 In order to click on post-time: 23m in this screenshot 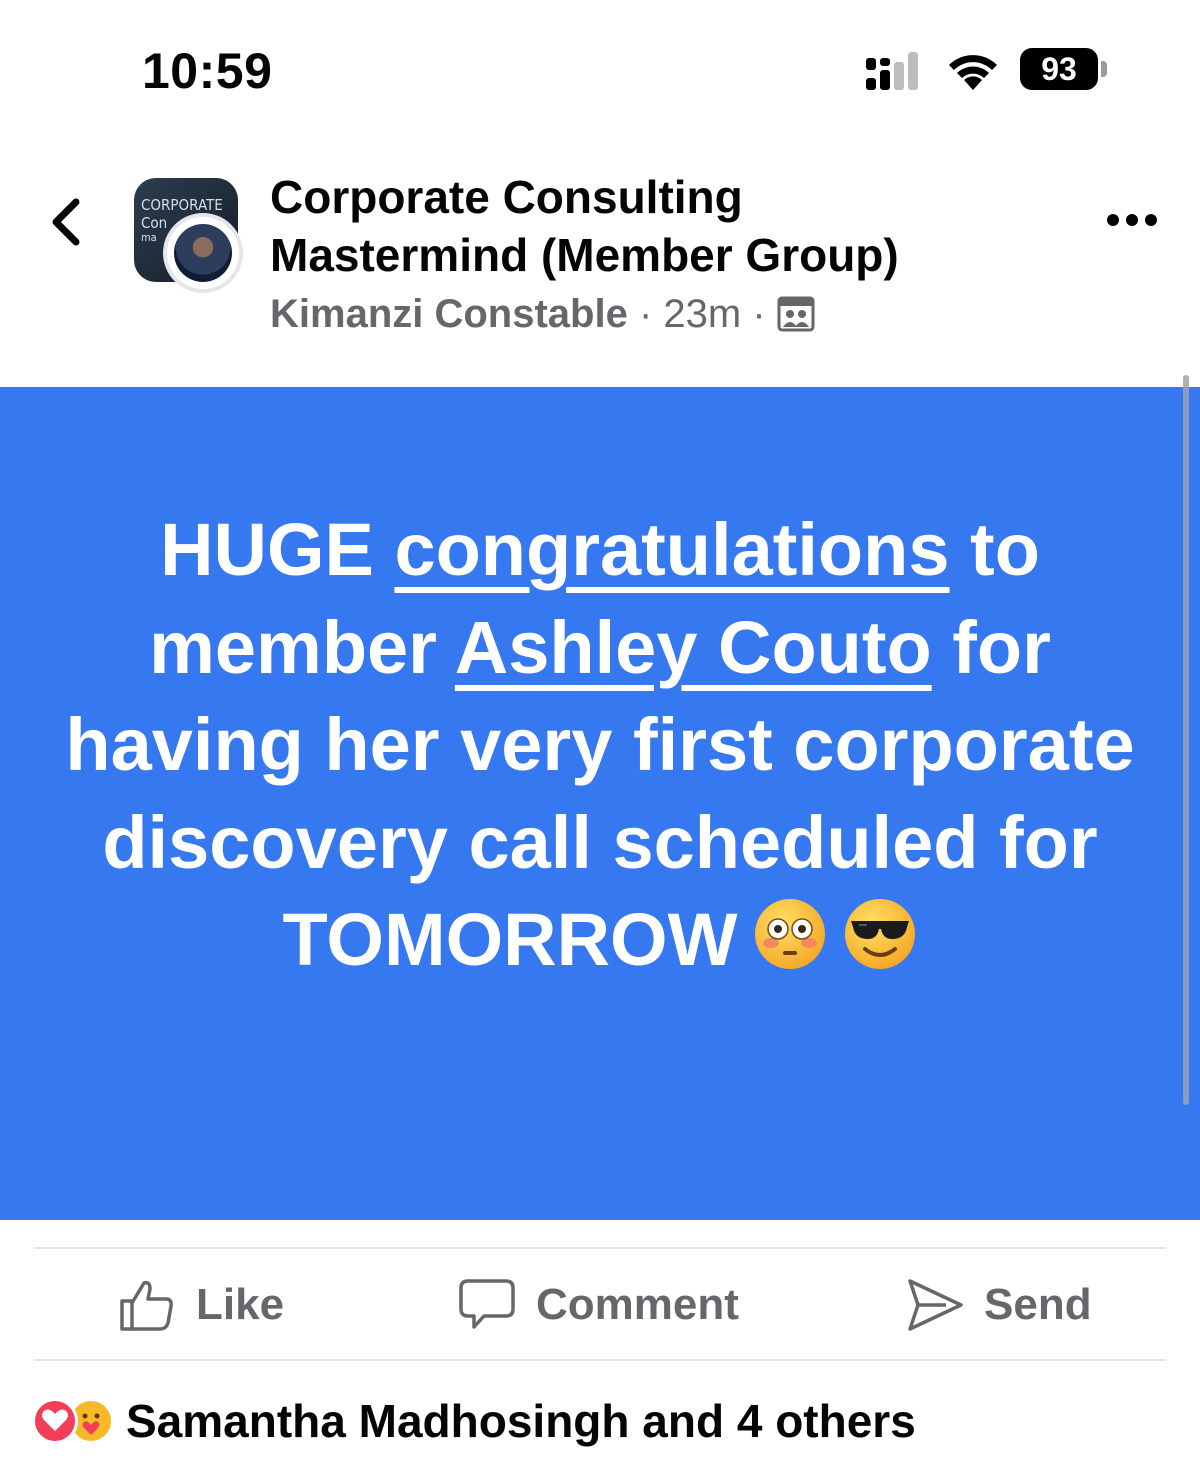, I will do `click(702, 314)`.